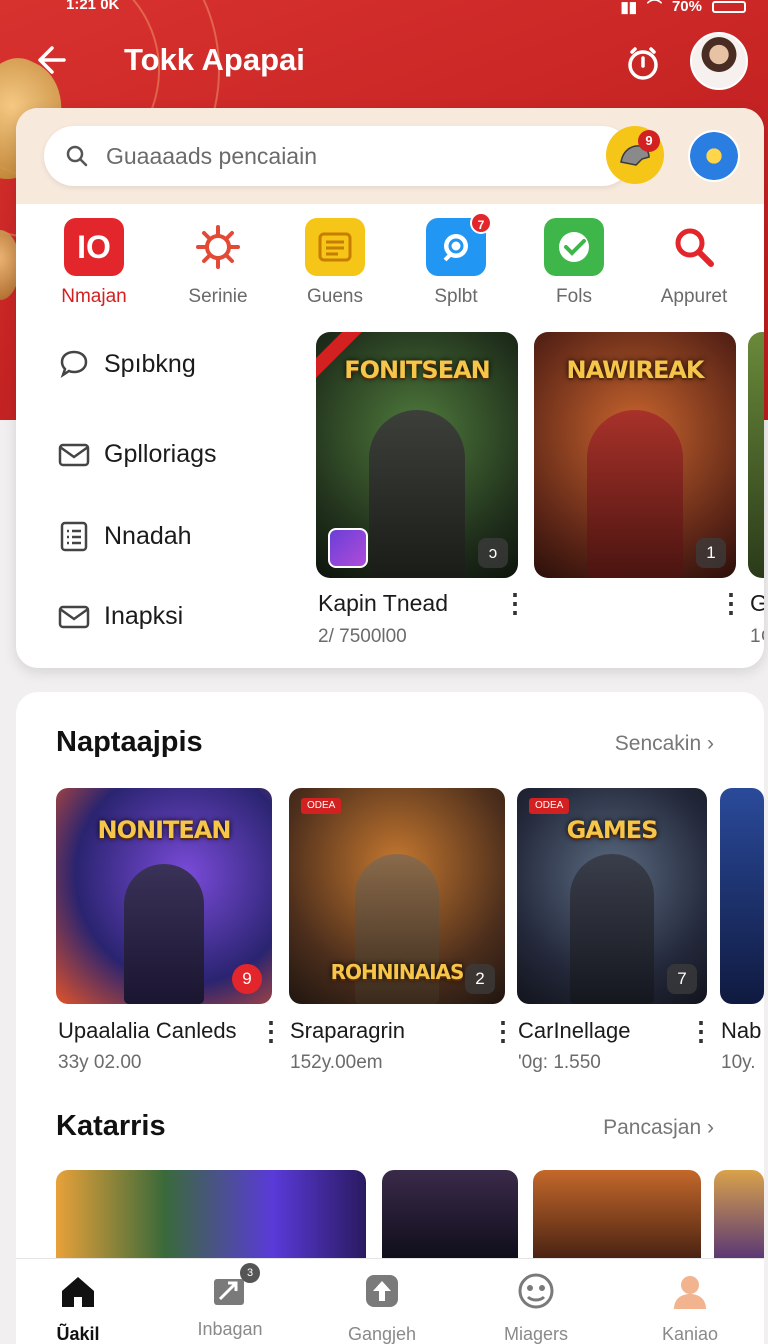 The image size is (768, 1344). Describe the element at coordinates (536, 1307) in the screenshot. I see `nav-miagers: Miagers` at that location.